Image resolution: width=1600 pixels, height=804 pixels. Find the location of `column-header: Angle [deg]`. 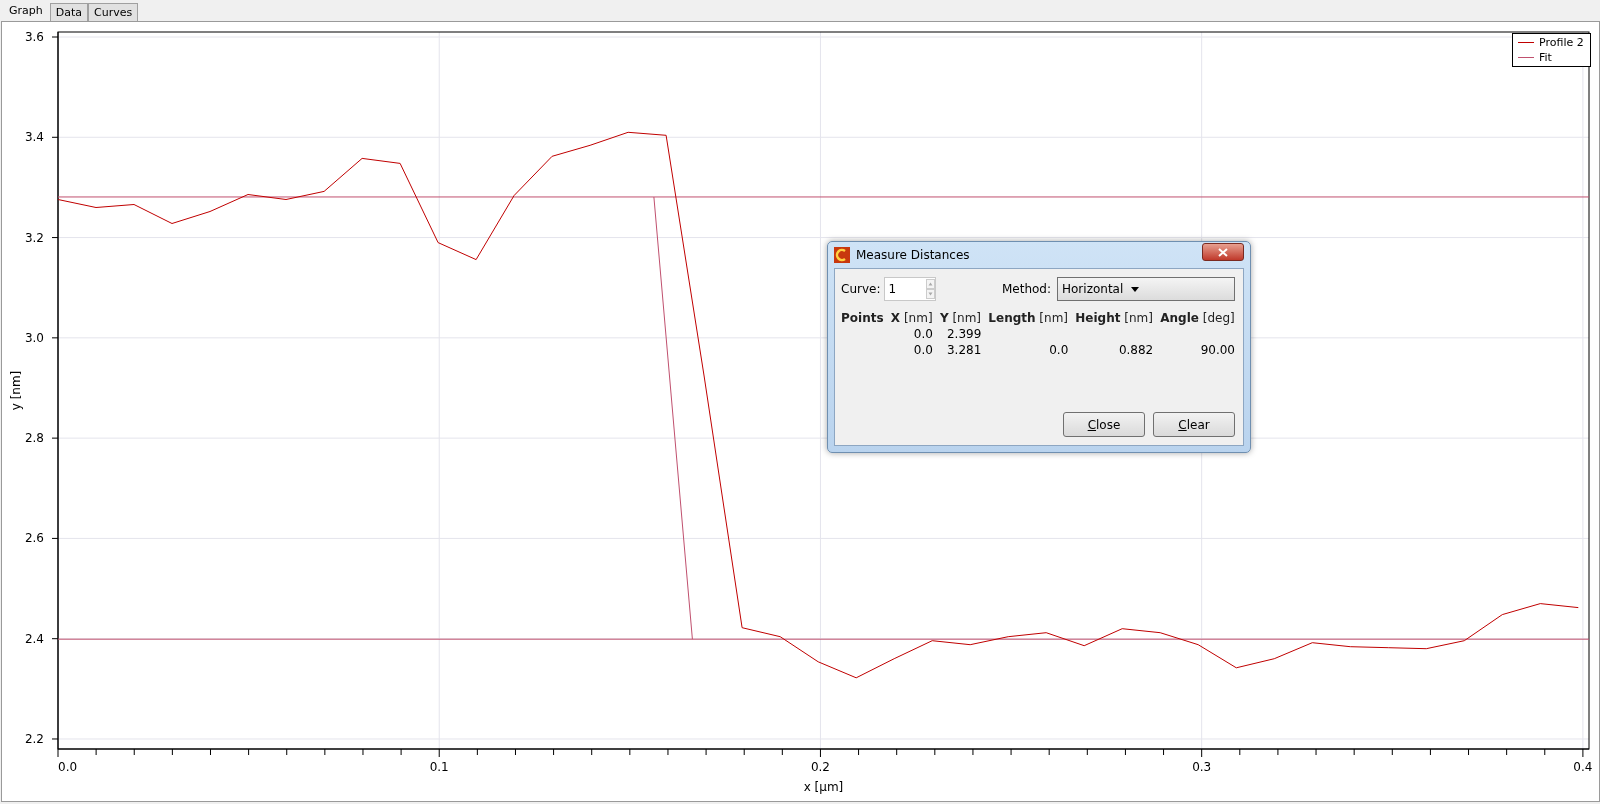

column-header: Angle [deg] is located at coordinates (1197, 318).